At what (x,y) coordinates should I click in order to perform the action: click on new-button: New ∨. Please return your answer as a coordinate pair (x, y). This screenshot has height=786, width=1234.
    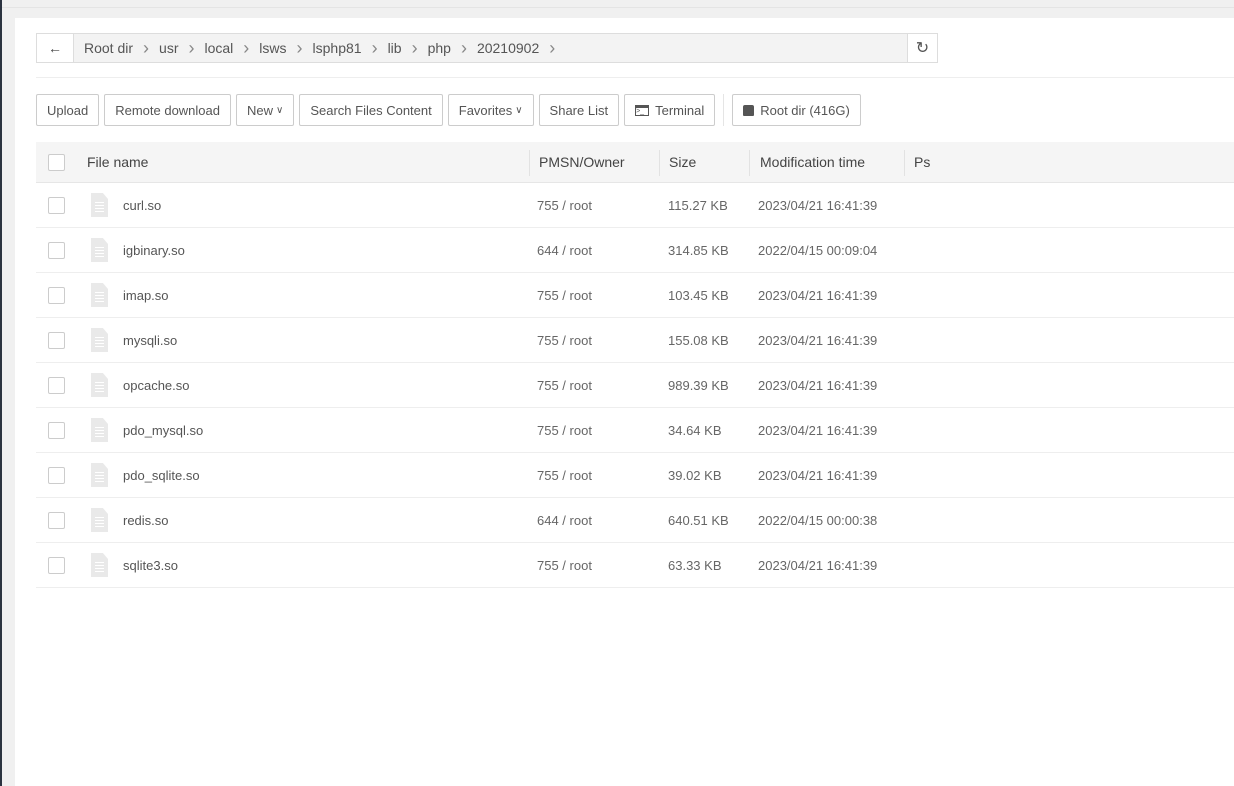
    Looking at the image, I should click on (265, 110).